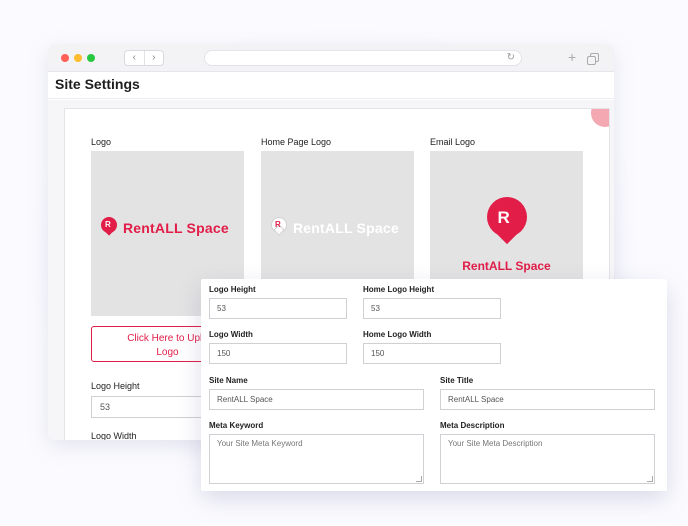  Describe the element at coordinates (453, 142) in the screenshot. I see `email-logo-label: Email Logo` at that location.